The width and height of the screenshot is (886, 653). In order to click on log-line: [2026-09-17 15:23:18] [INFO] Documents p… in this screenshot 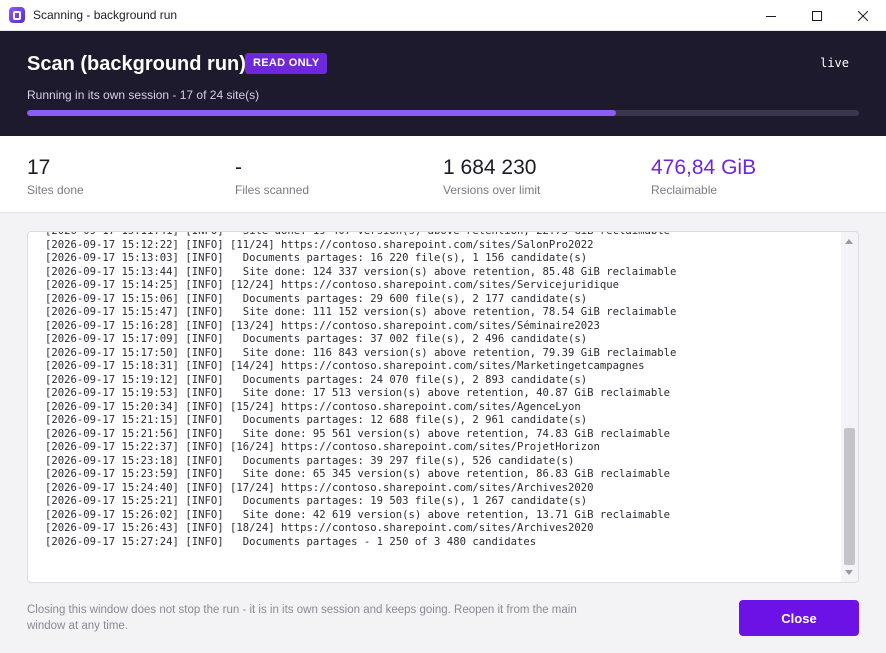, I will do `click(310, 460)`.